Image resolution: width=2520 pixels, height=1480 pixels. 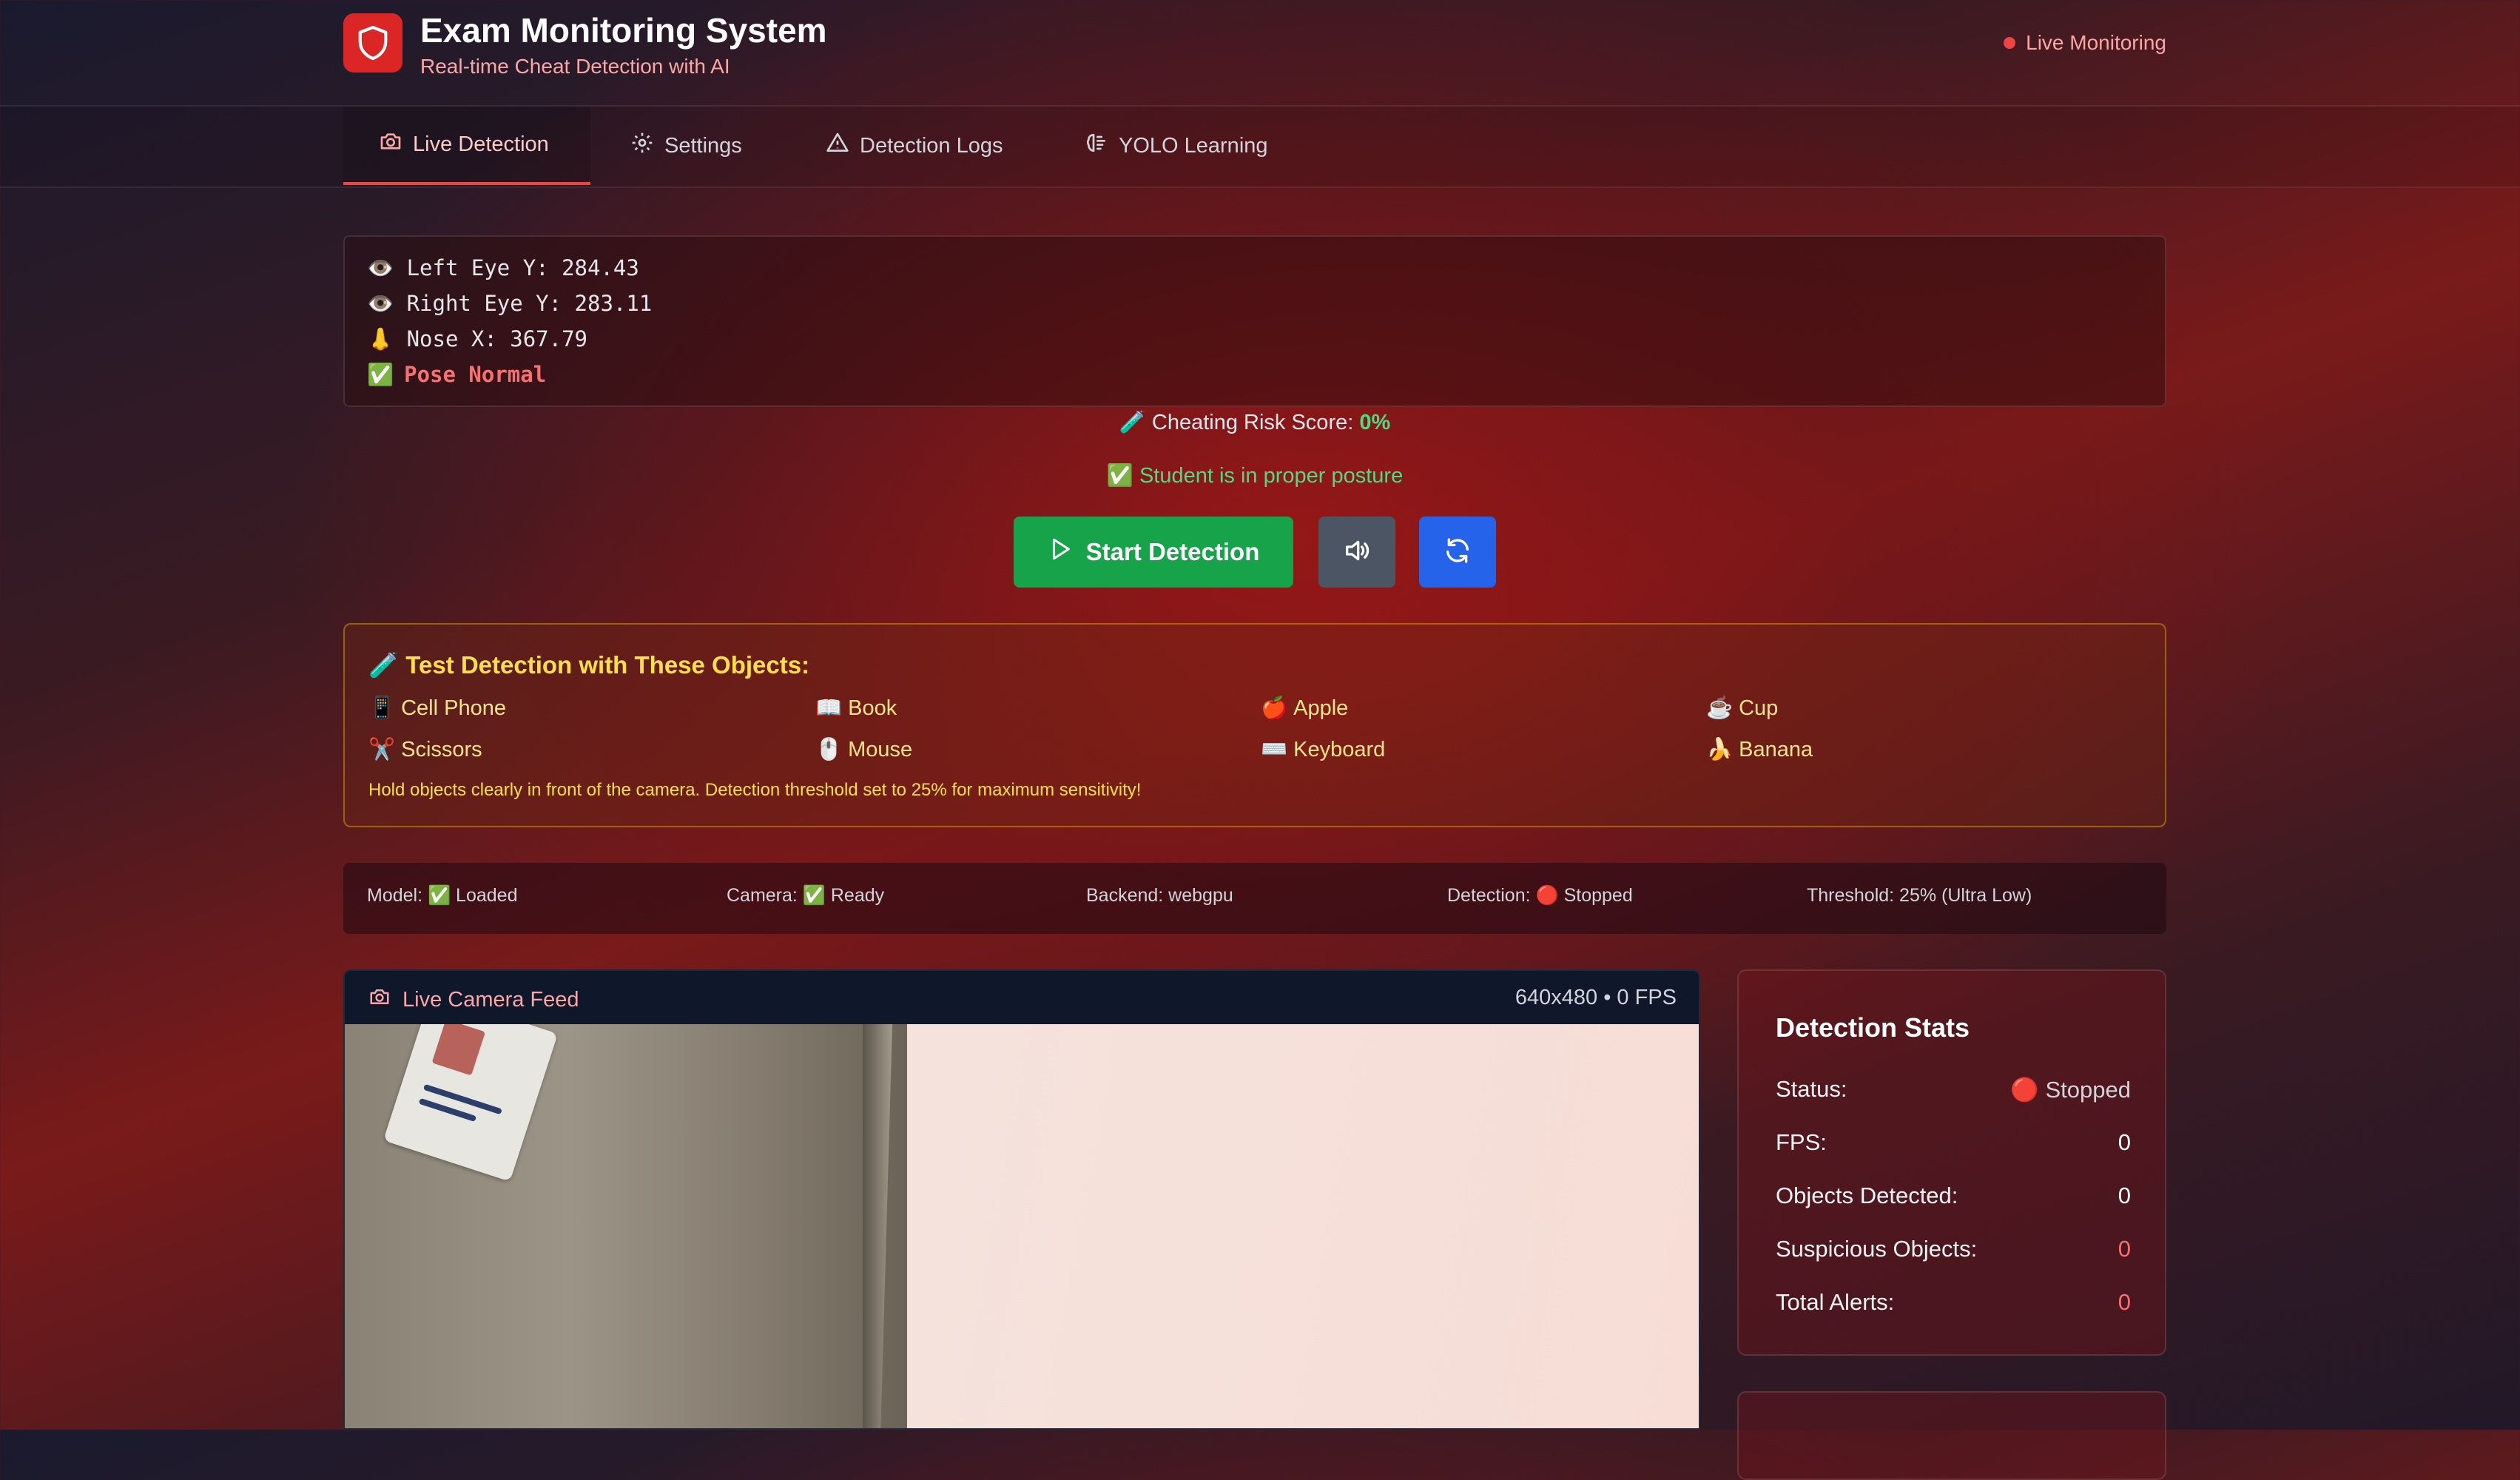 I want to click on scissors-icon: ✂️, so click(x=382, y=749).